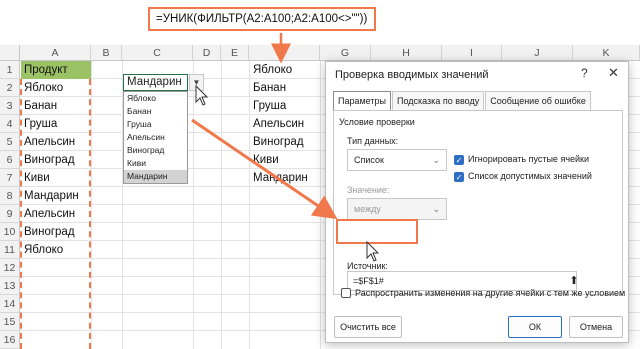 The height and width of the screenshot is (349, 640). Describe the element at coordinates (155, 150) in the screenshot. I see `dropdown-option: Виноград` at that location.